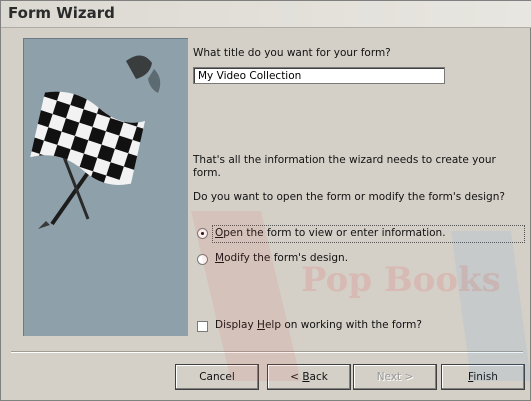 The height and width of the screenshot is (401, 531). I want to click on modify-design-label-text: odify the form's design., so click(286, 258).